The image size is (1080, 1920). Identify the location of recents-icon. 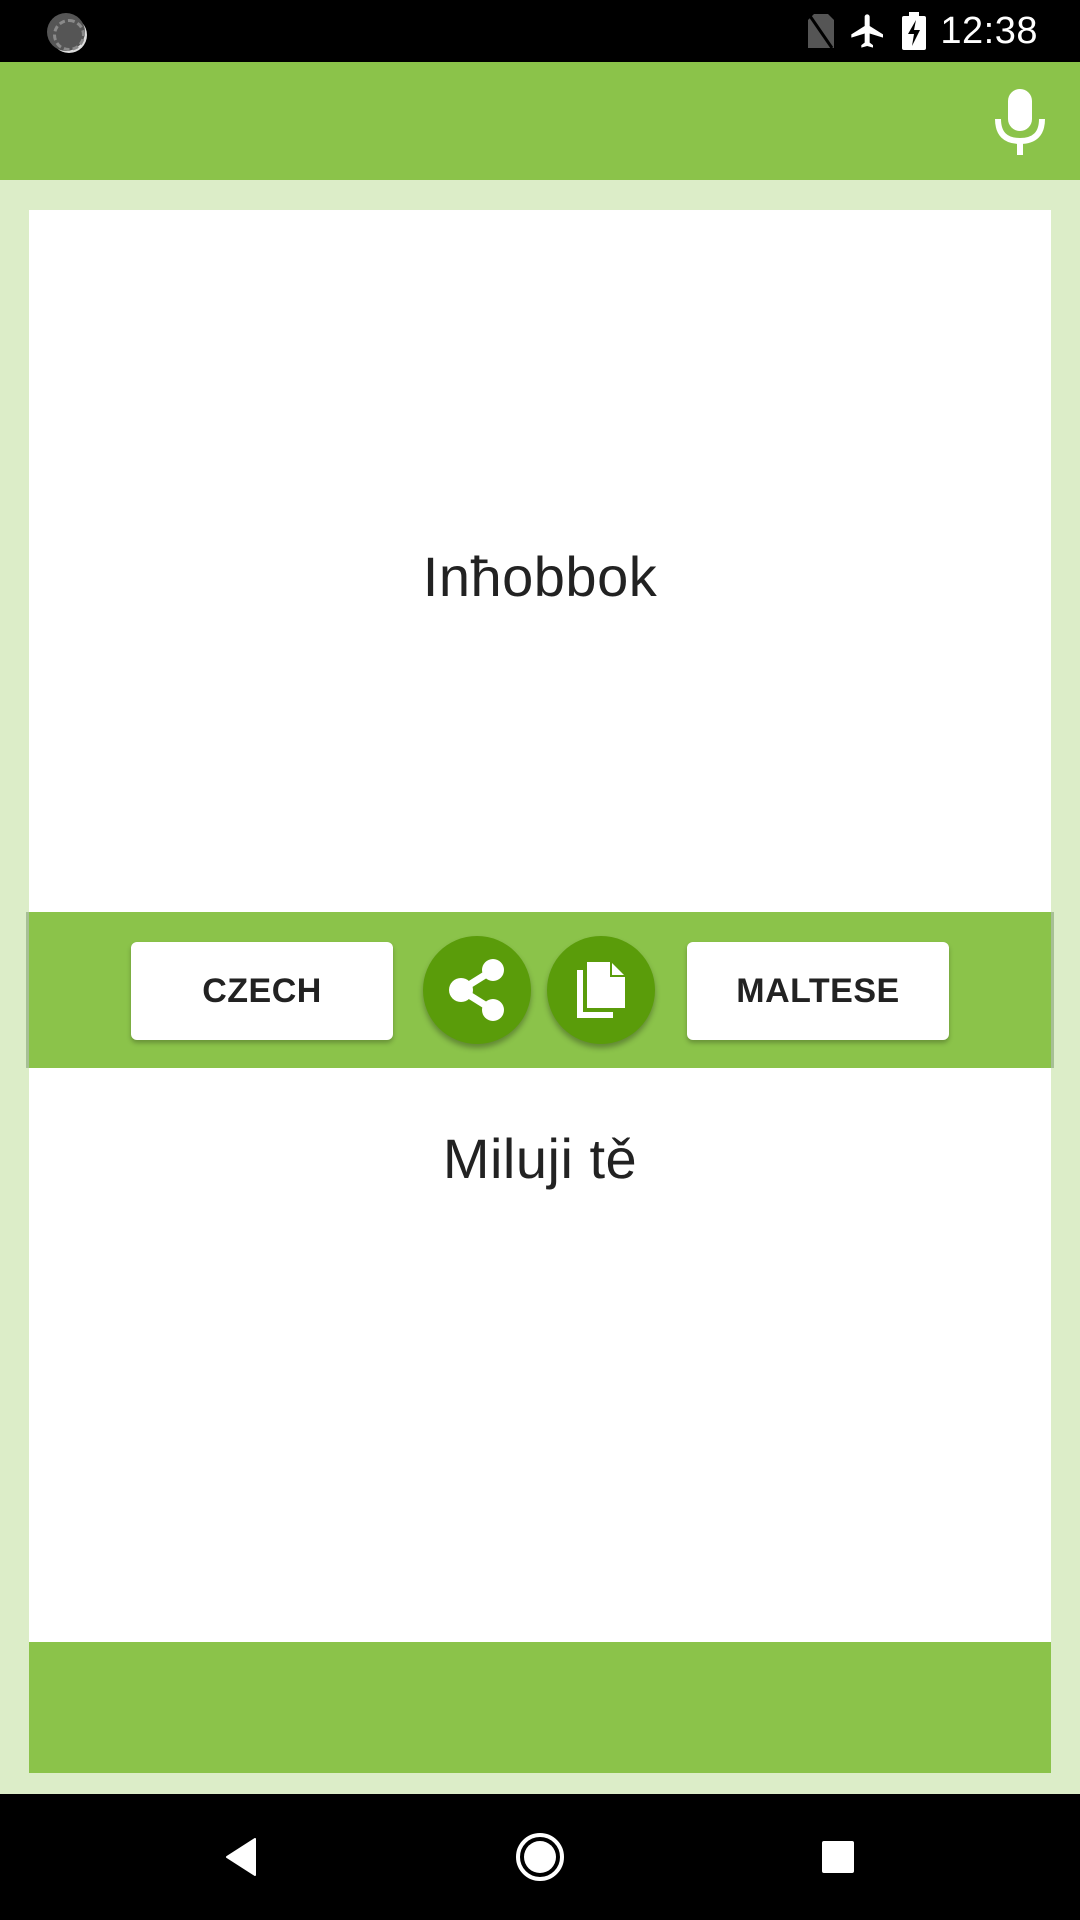
(838, 1857).